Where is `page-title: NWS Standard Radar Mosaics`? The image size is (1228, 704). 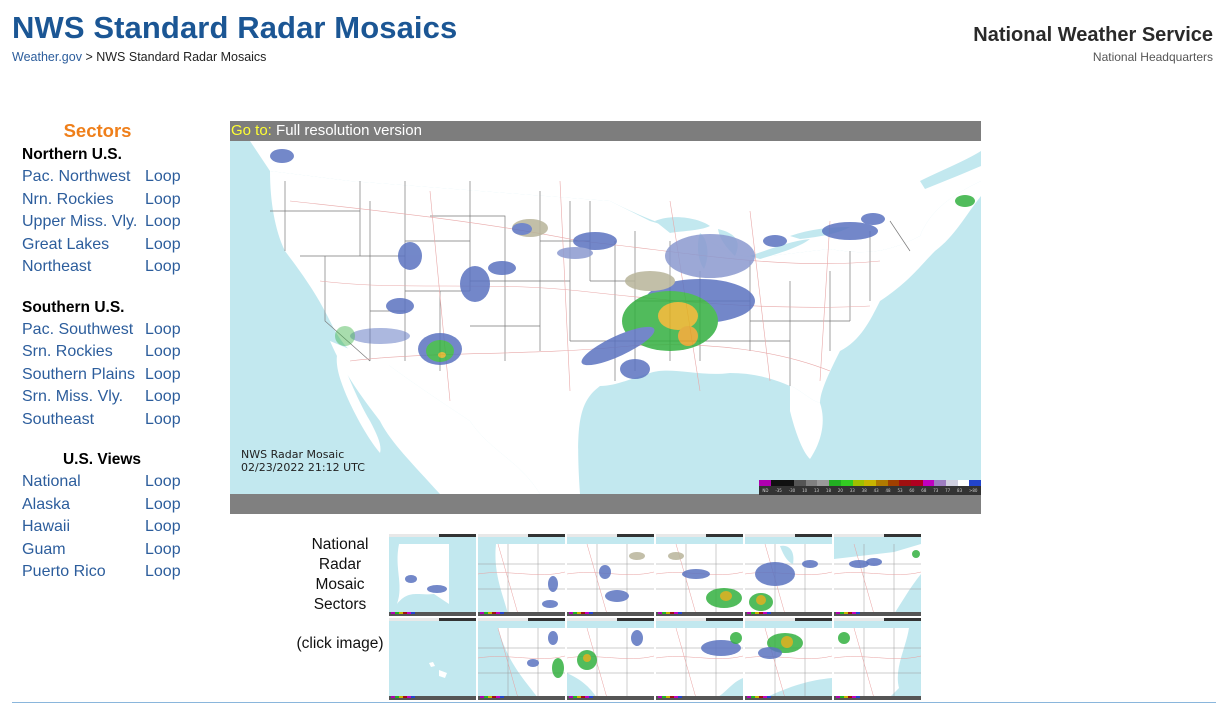
page-title: NWS Standard Radar Mosaics is located at coordinates (235, 27).